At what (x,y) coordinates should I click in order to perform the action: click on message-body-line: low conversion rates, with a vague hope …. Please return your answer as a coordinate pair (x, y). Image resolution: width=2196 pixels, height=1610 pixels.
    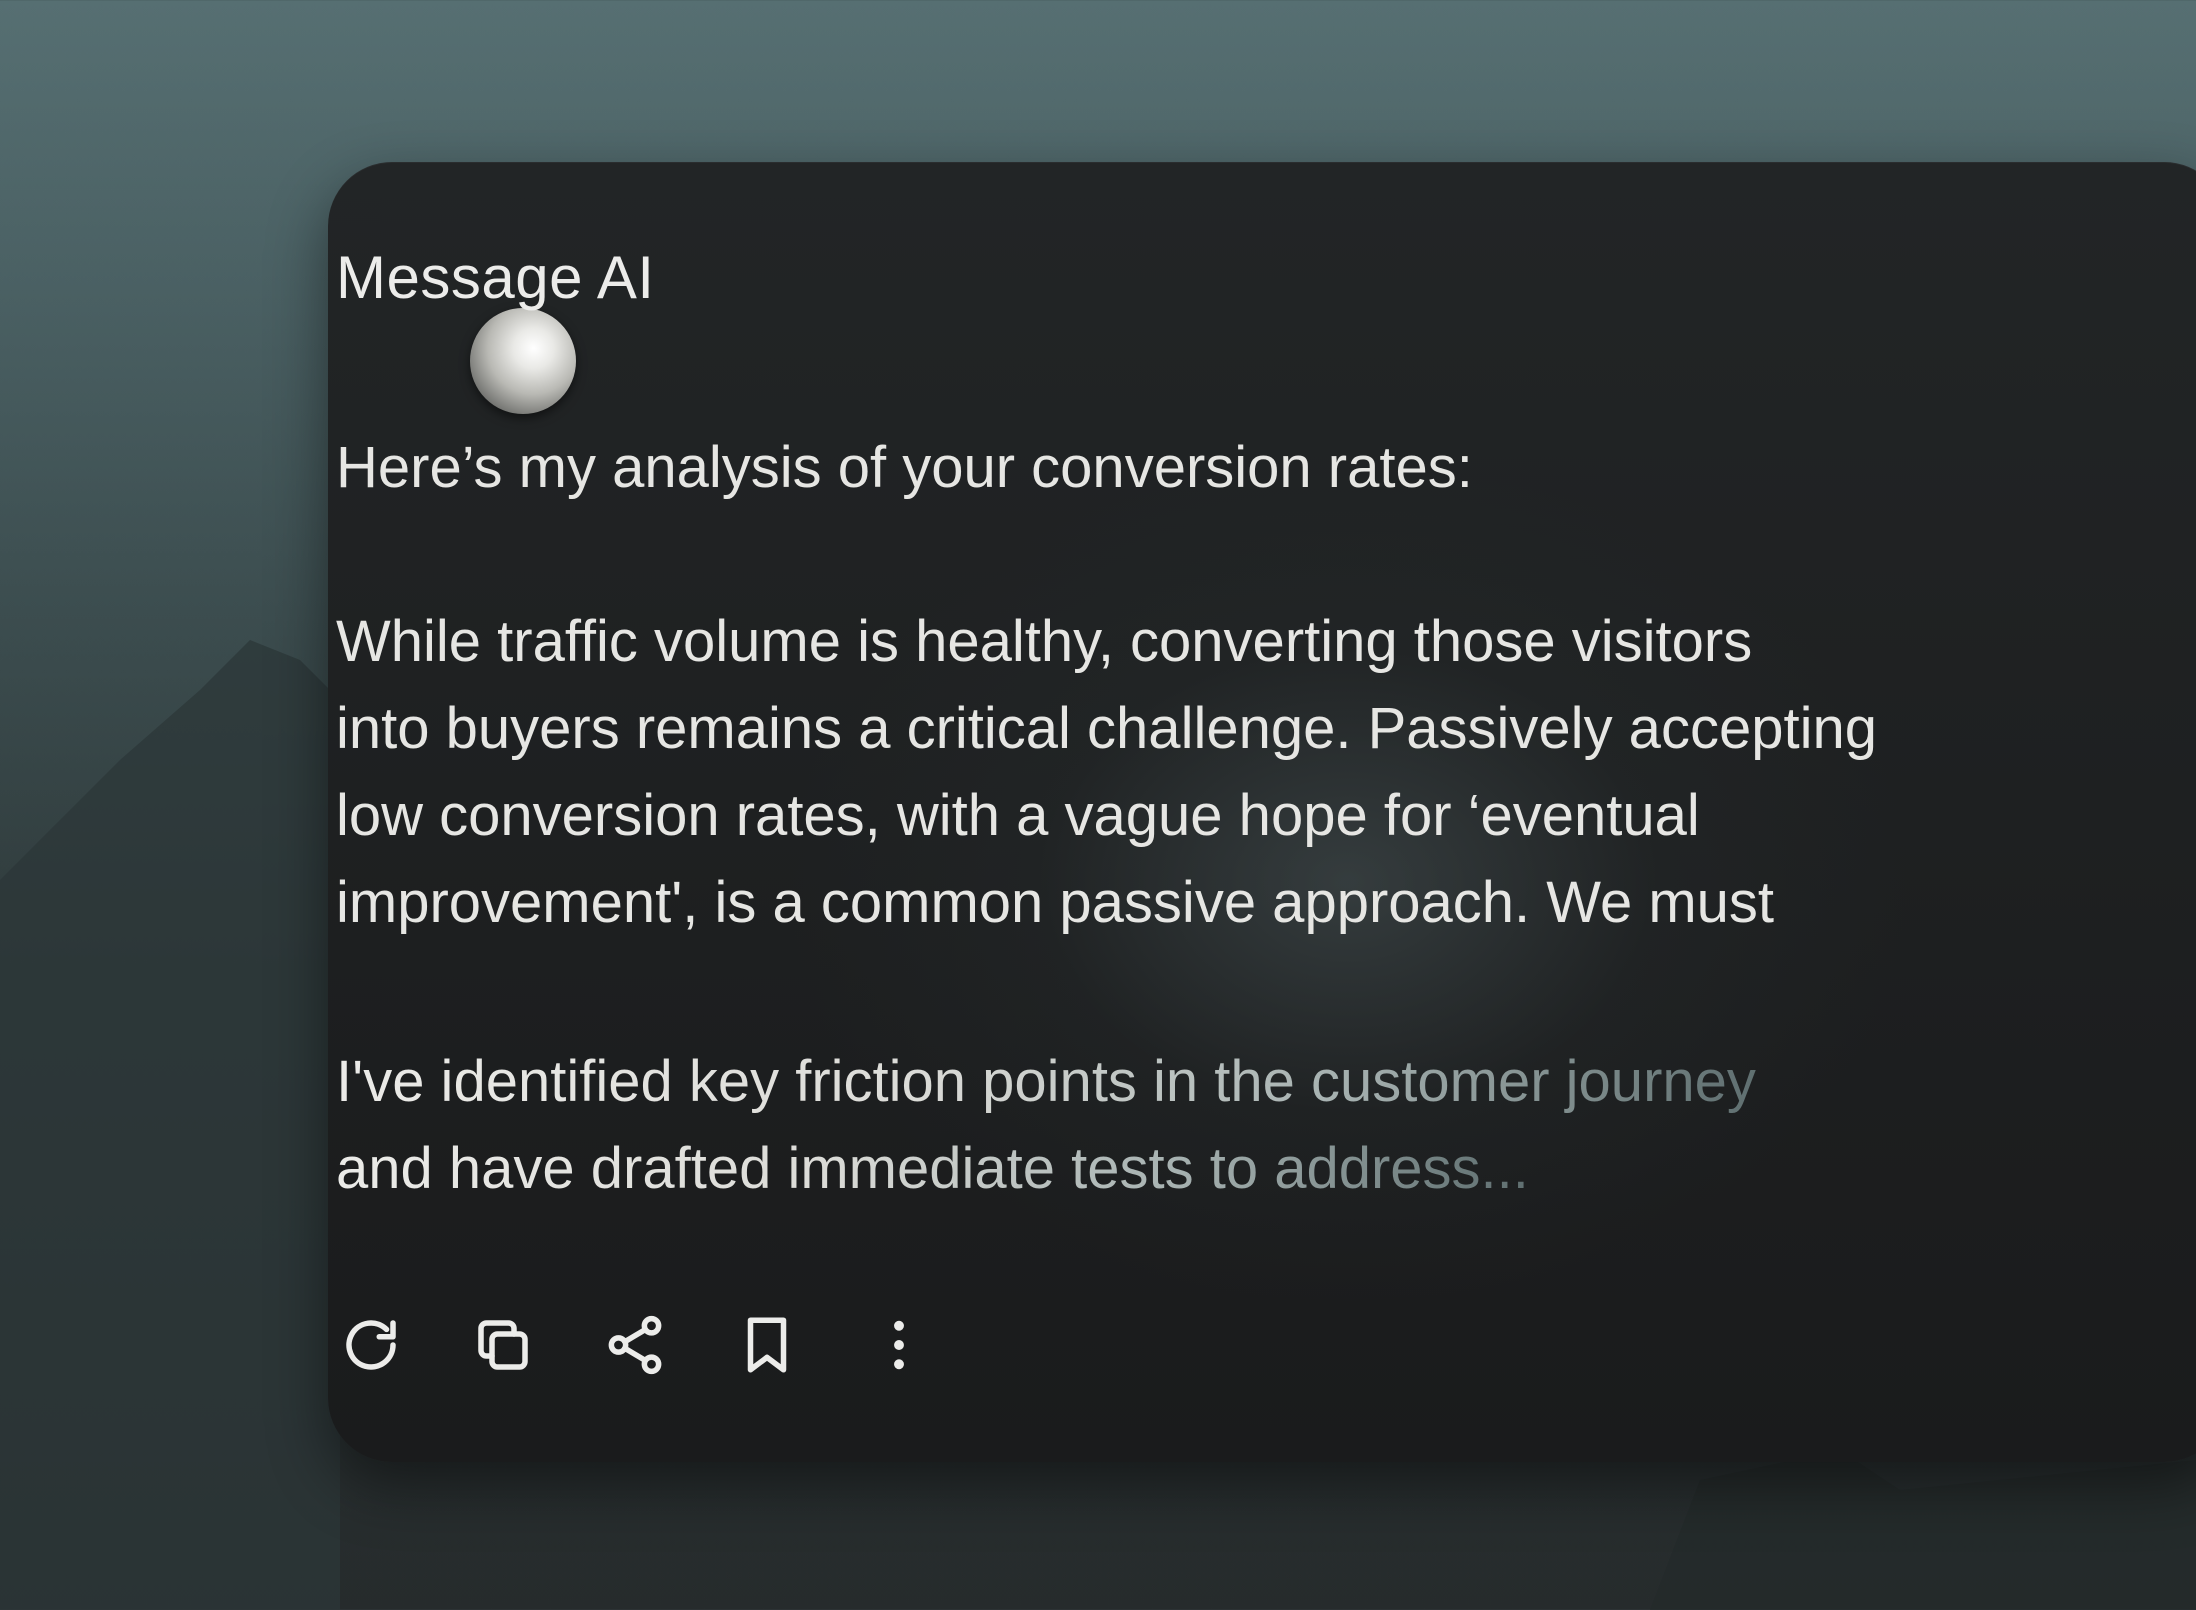
    Looking at the image, I should click on (1018, 815).